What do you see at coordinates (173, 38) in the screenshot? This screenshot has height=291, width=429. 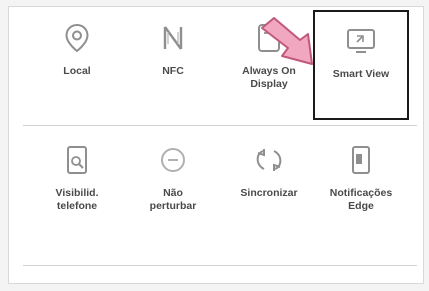 I see `nfc-icon` at bounding box center [173, 38].